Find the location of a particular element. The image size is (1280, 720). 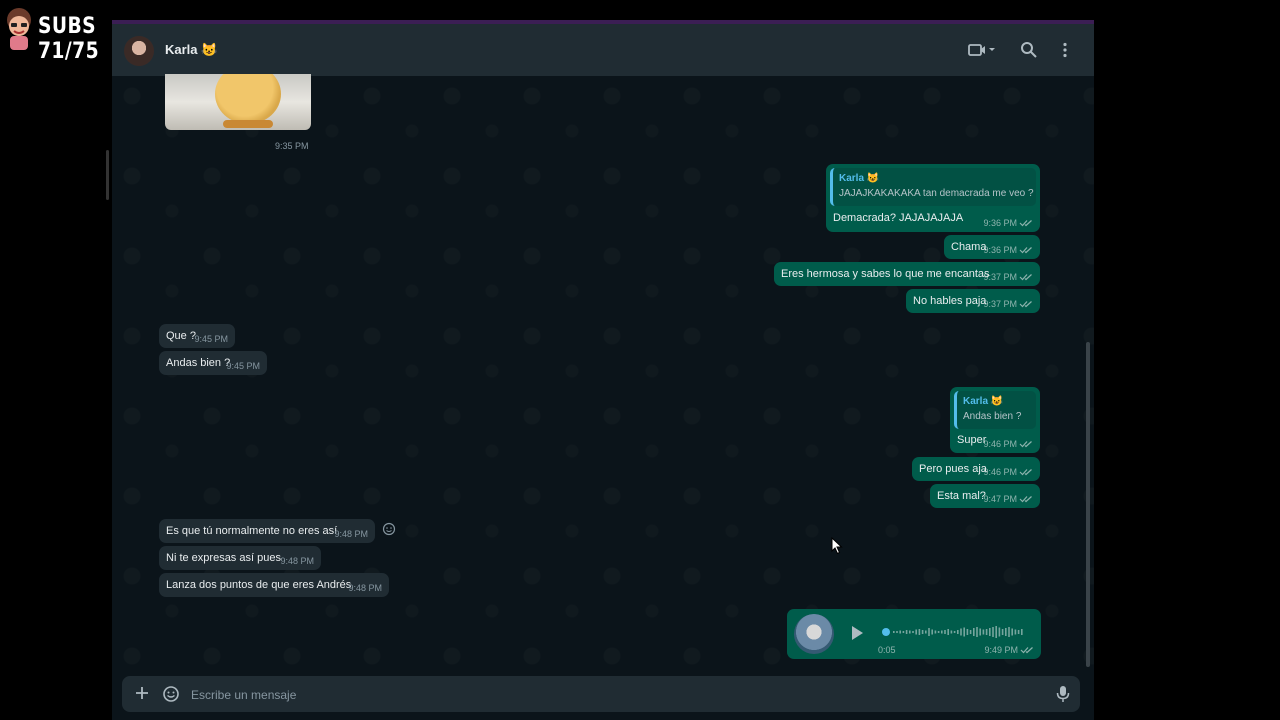

audio-waveform is located at coordinates (954, 632).